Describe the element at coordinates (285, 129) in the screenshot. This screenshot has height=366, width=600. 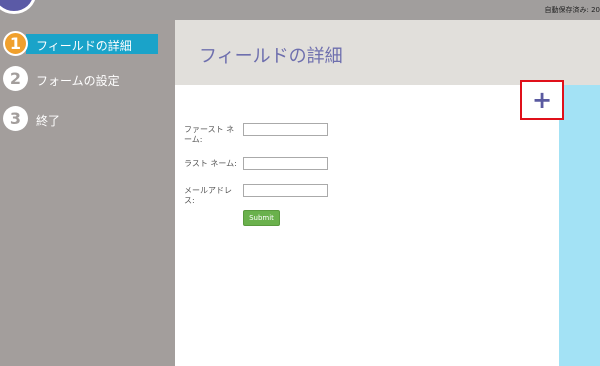
I see `first-name-field` at that location.